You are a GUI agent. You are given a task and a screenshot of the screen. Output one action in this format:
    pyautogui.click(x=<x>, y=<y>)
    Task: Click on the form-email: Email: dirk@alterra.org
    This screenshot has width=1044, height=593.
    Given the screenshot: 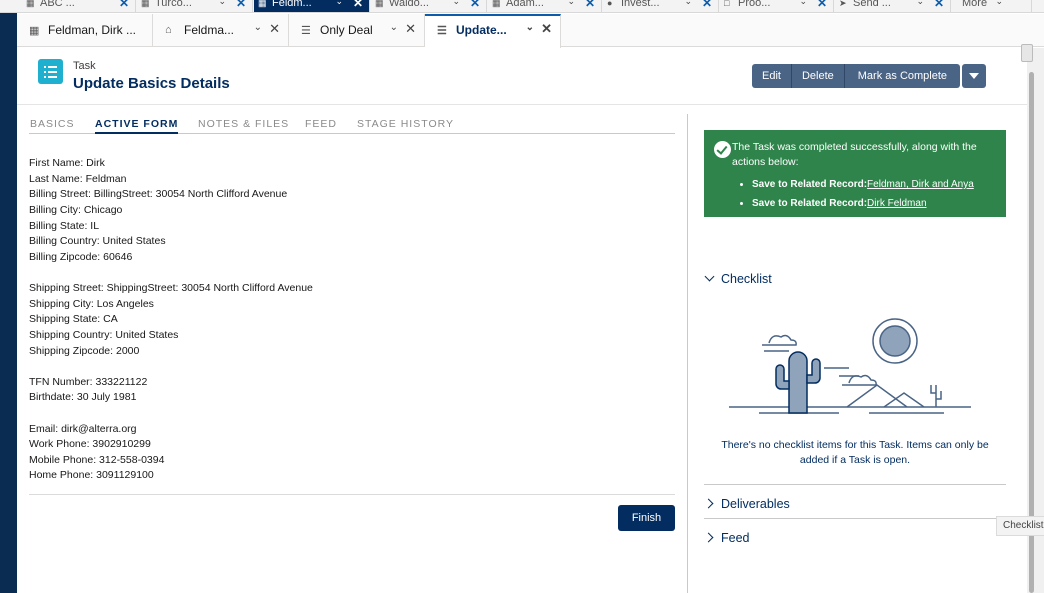 What is the action you would take?
    pyautogui.click(x=83, y=429)
    